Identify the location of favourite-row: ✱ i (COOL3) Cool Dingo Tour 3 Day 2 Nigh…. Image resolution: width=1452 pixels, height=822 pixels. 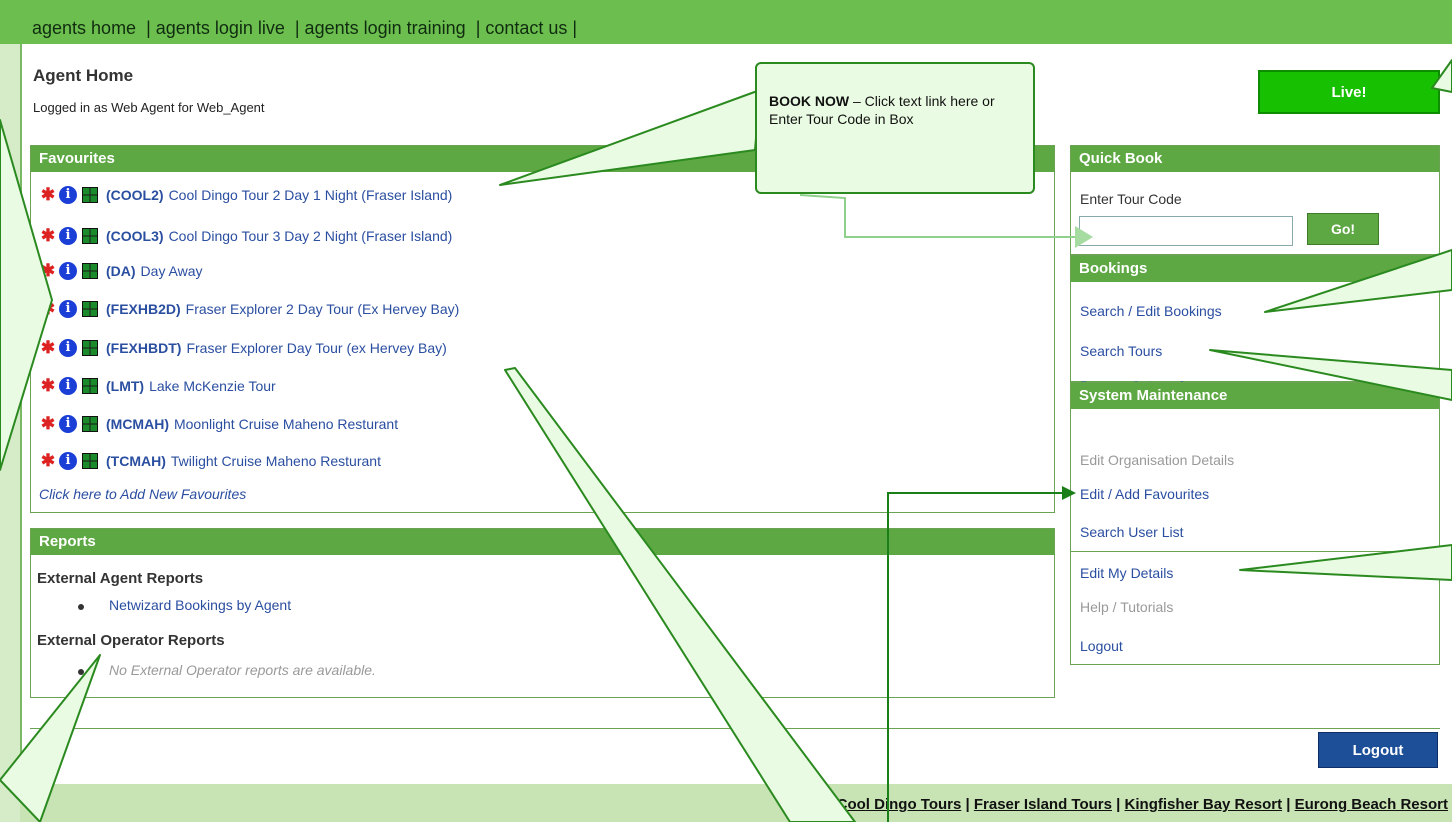
(245, 236).